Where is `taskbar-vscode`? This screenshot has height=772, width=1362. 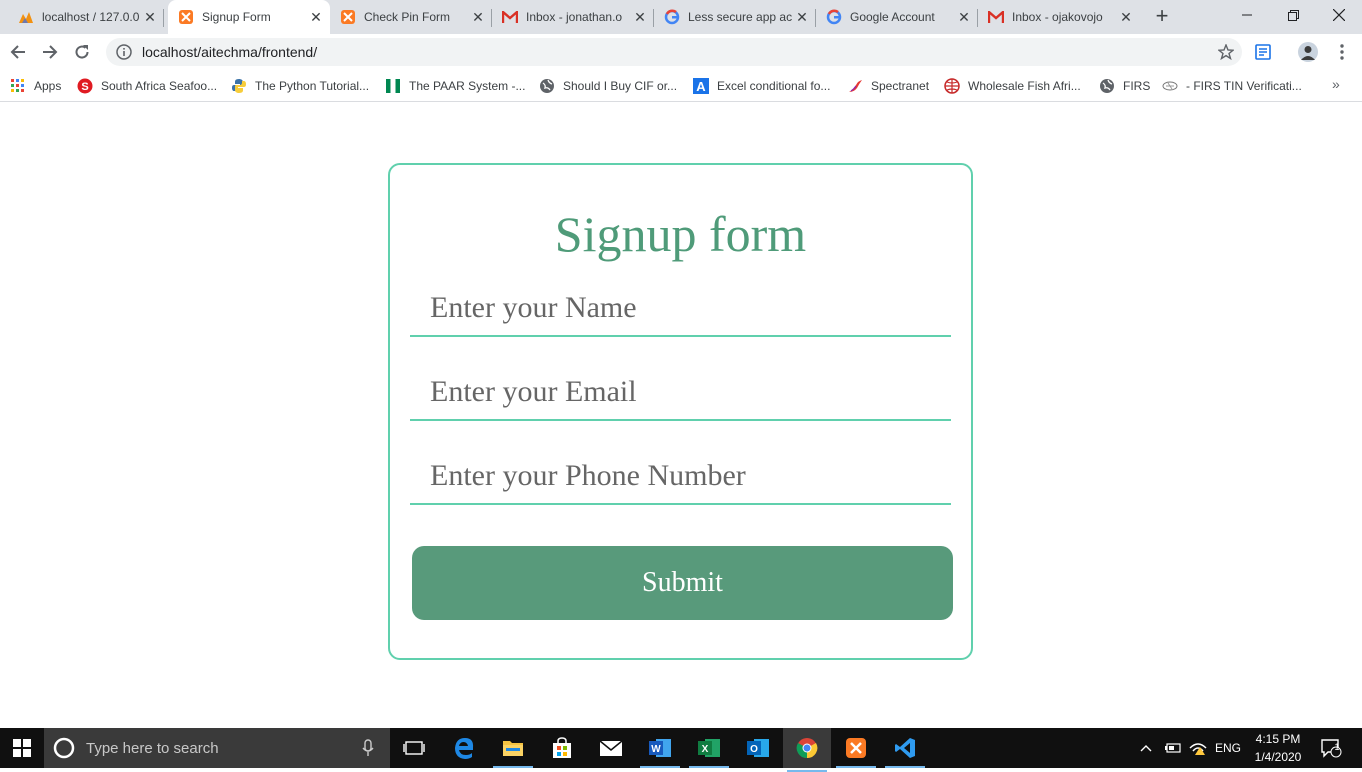 taskbar-vscode is located at coordinates (905, 750).